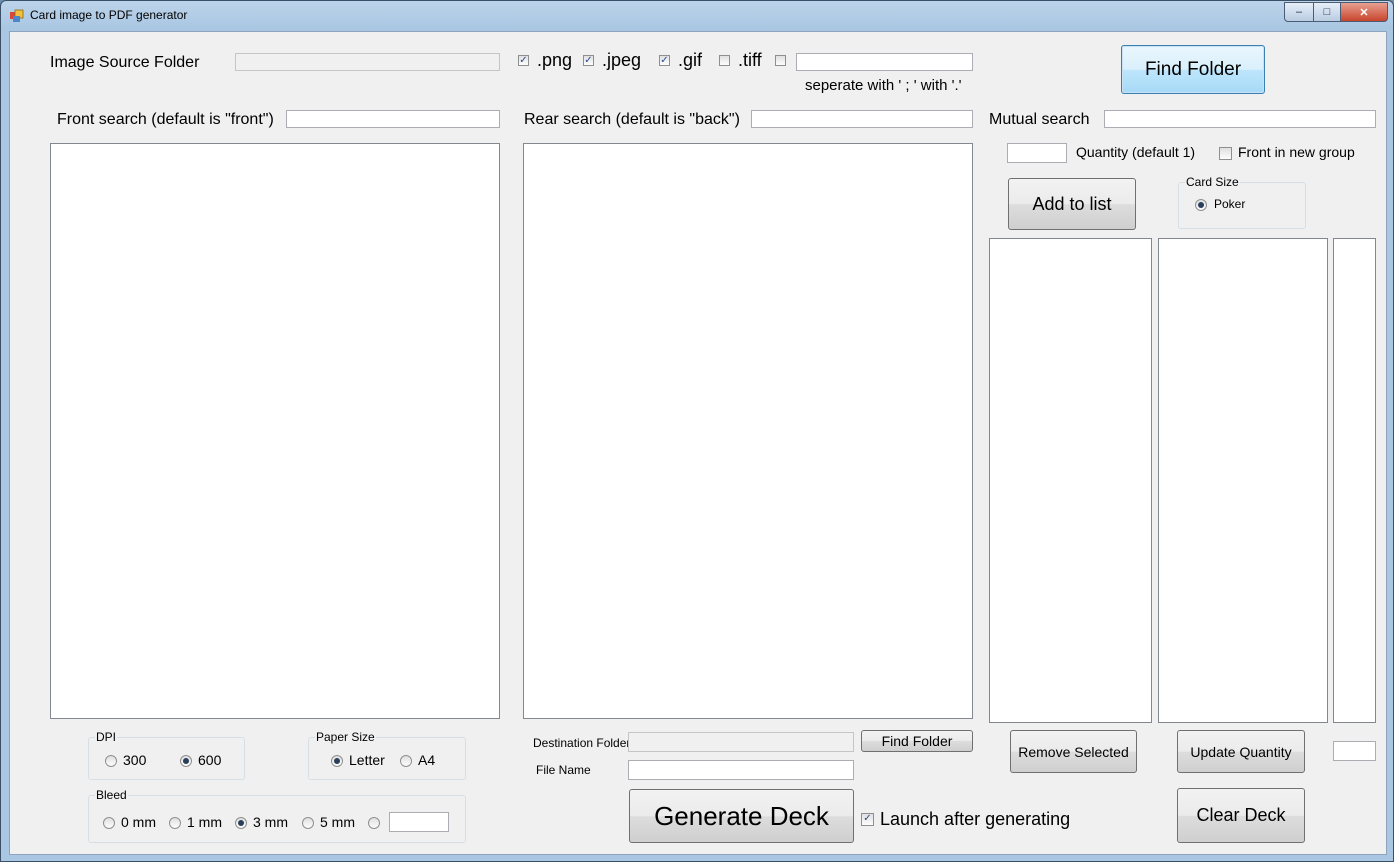  I want to click on paper-size-group: Paper Size Letter A4, so click(387, 755).